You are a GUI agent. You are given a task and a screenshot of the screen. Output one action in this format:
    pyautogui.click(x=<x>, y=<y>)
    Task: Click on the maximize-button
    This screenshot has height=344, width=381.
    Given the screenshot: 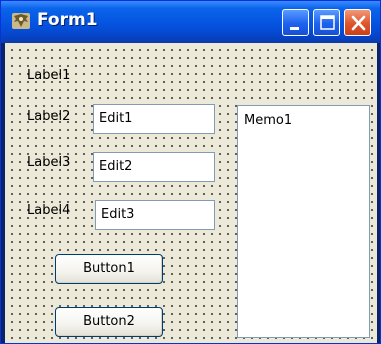 What is the action you would take?
    pyautogui.click(x=326, y=22)
    